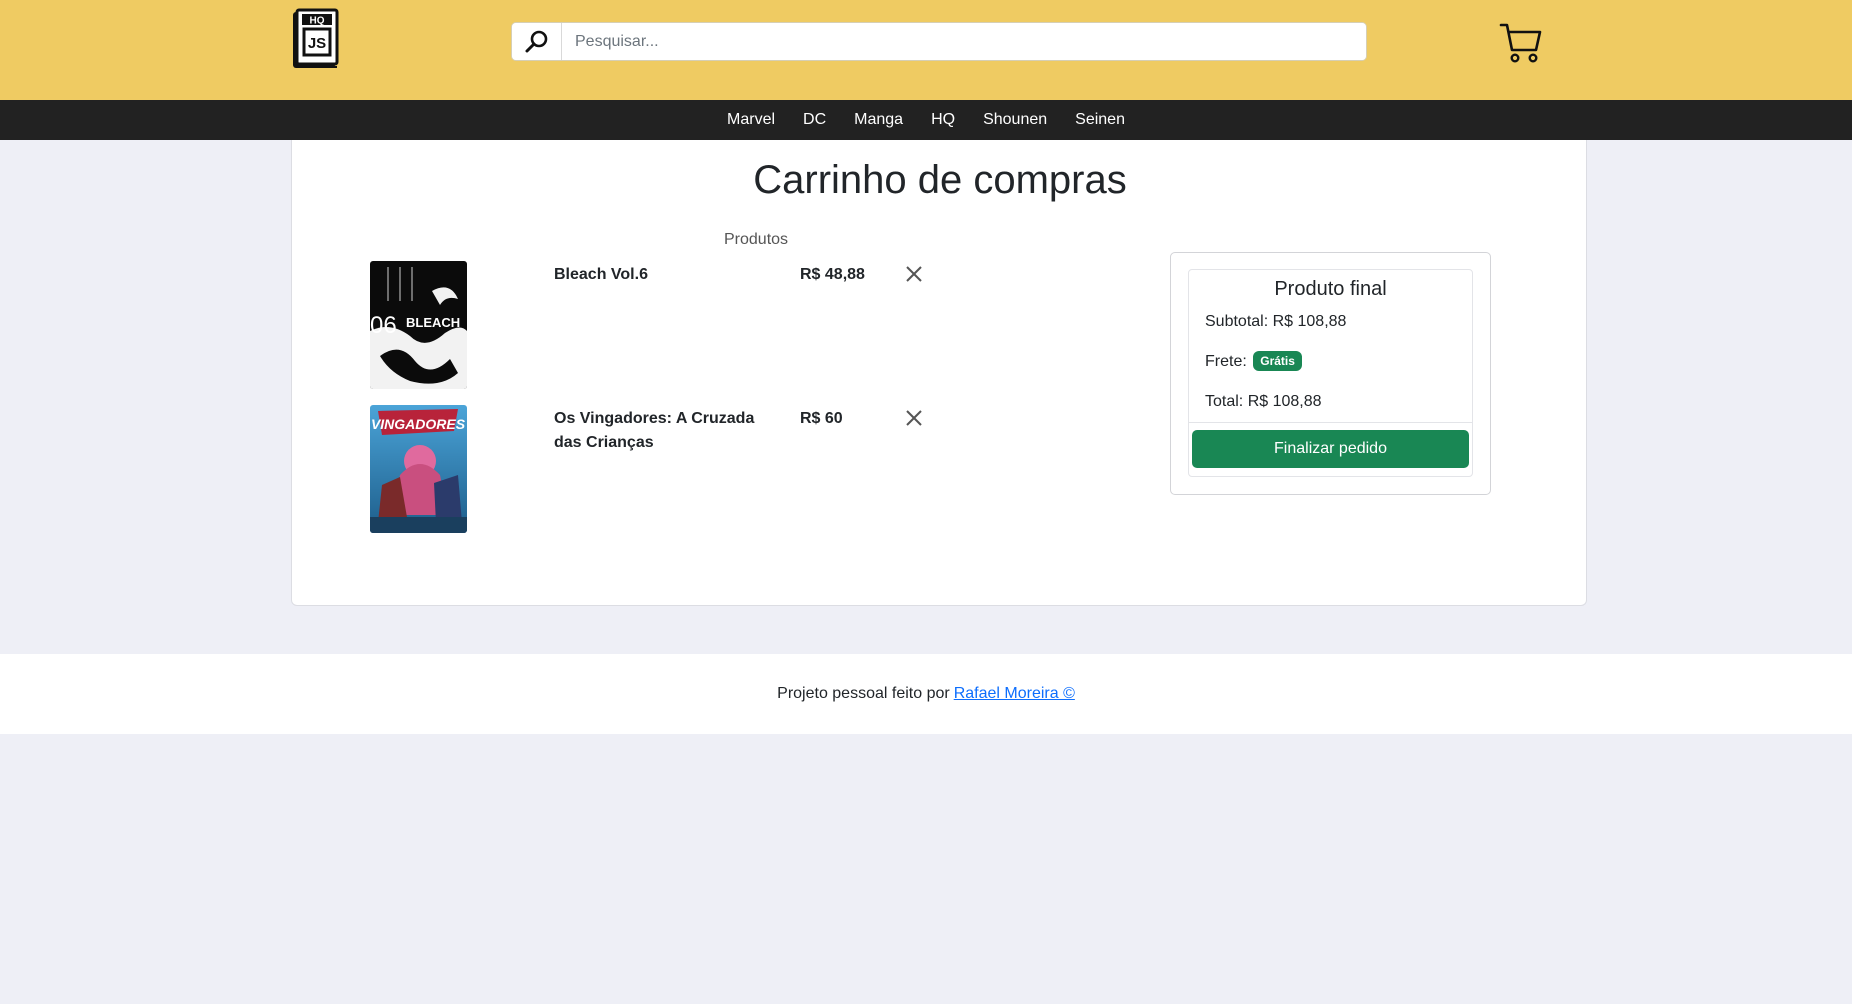 Image resolution: width=1852 pixels, height=1004 pixels. I want to click on footer-text: Projeto pessoal feito por, so click(863, 693).